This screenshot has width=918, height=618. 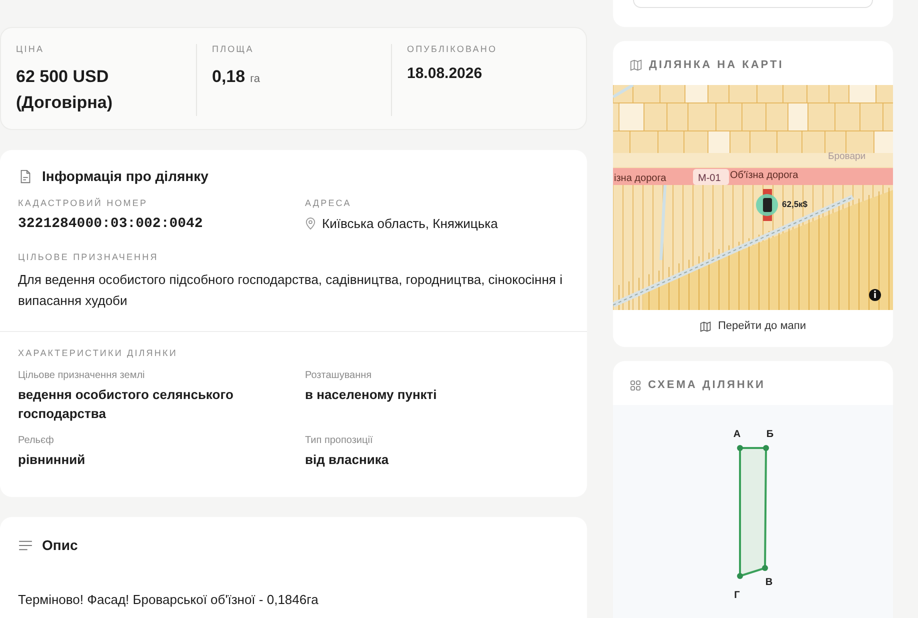 I want to click on characteristic-value: від власника, so click(x=347, y=460).